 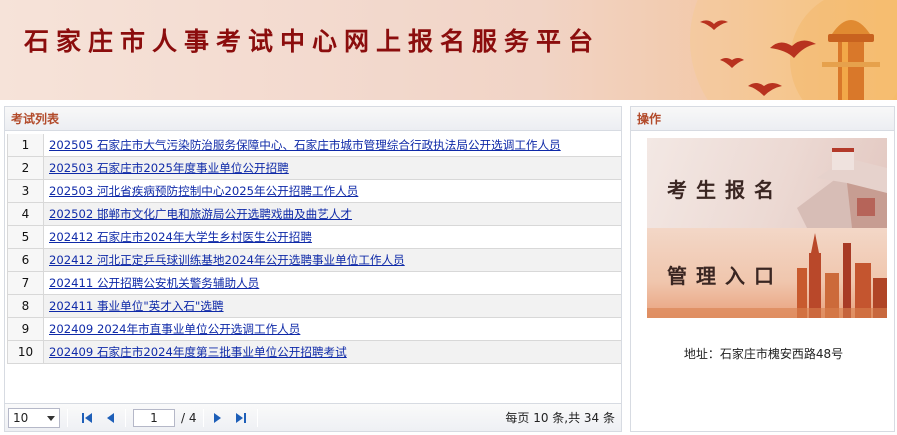 I want to click on chevron-down-icon, so click(x=51, y=418).